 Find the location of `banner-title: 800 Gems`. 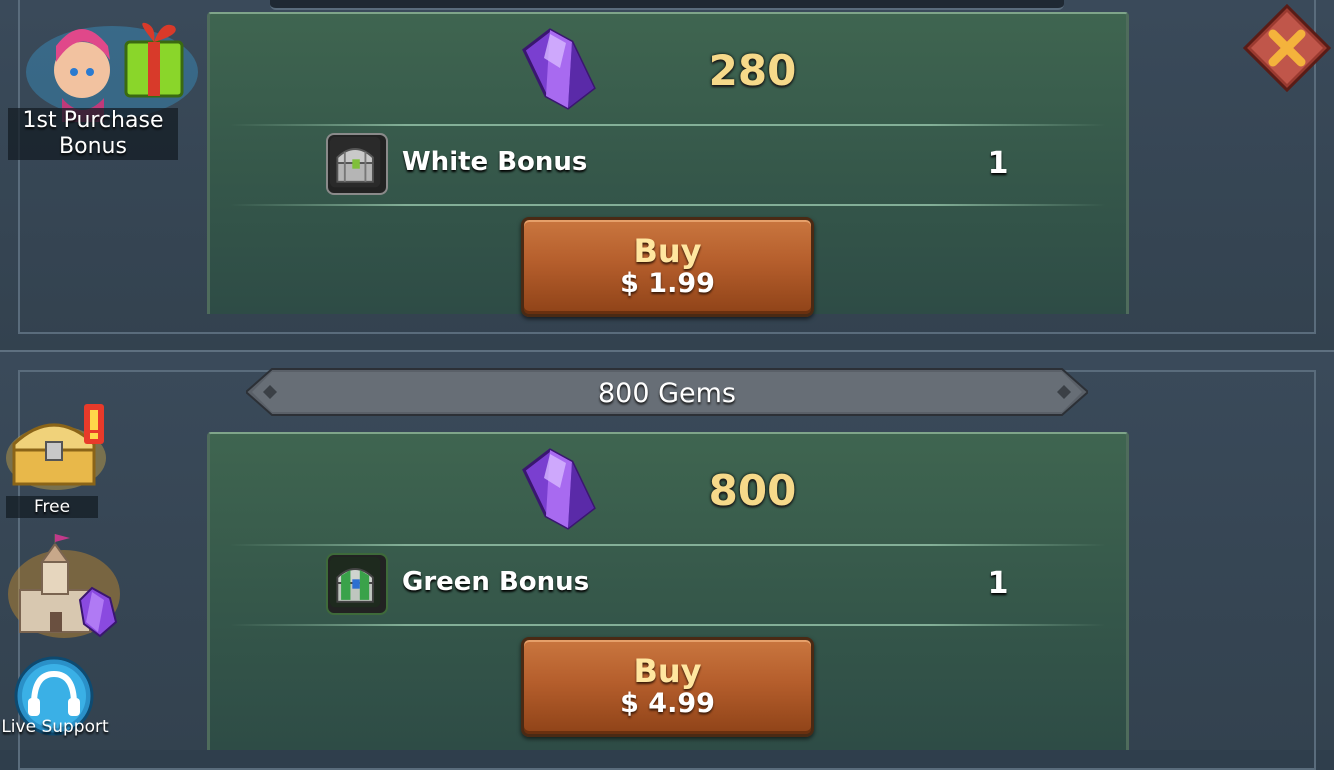

banner-title: 800 Gems is located at coordinates (667, 393).